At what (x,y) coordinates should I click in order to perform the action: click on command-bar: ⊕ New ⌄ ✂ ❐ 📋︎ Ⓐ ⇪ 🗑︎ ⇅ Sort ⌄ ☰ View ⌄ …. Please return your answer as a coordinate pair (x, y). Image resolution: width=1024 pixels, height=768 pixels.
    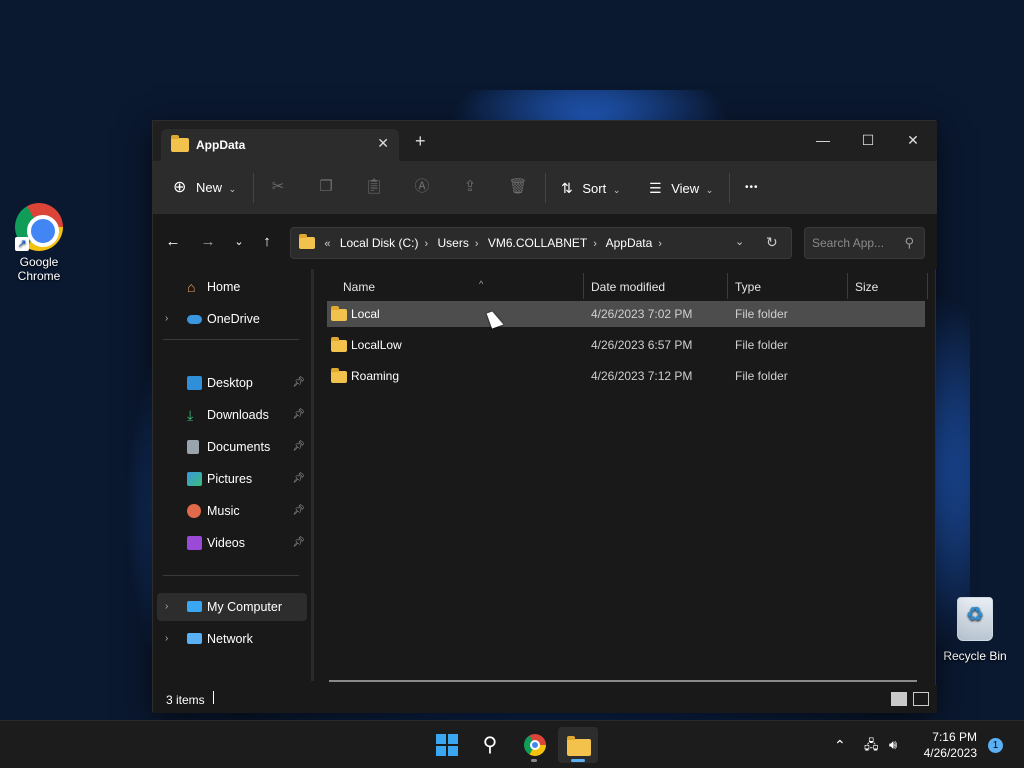
    Looking at the image, I should click on (545, 188).